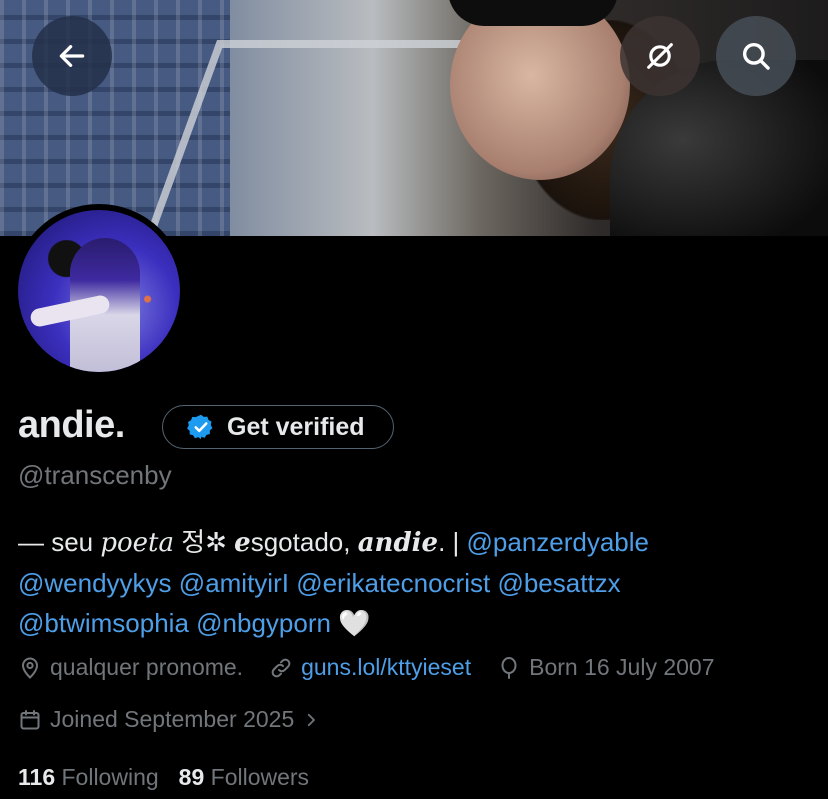  I want to click on location-text: qualquer pronome., so click(147, 667).